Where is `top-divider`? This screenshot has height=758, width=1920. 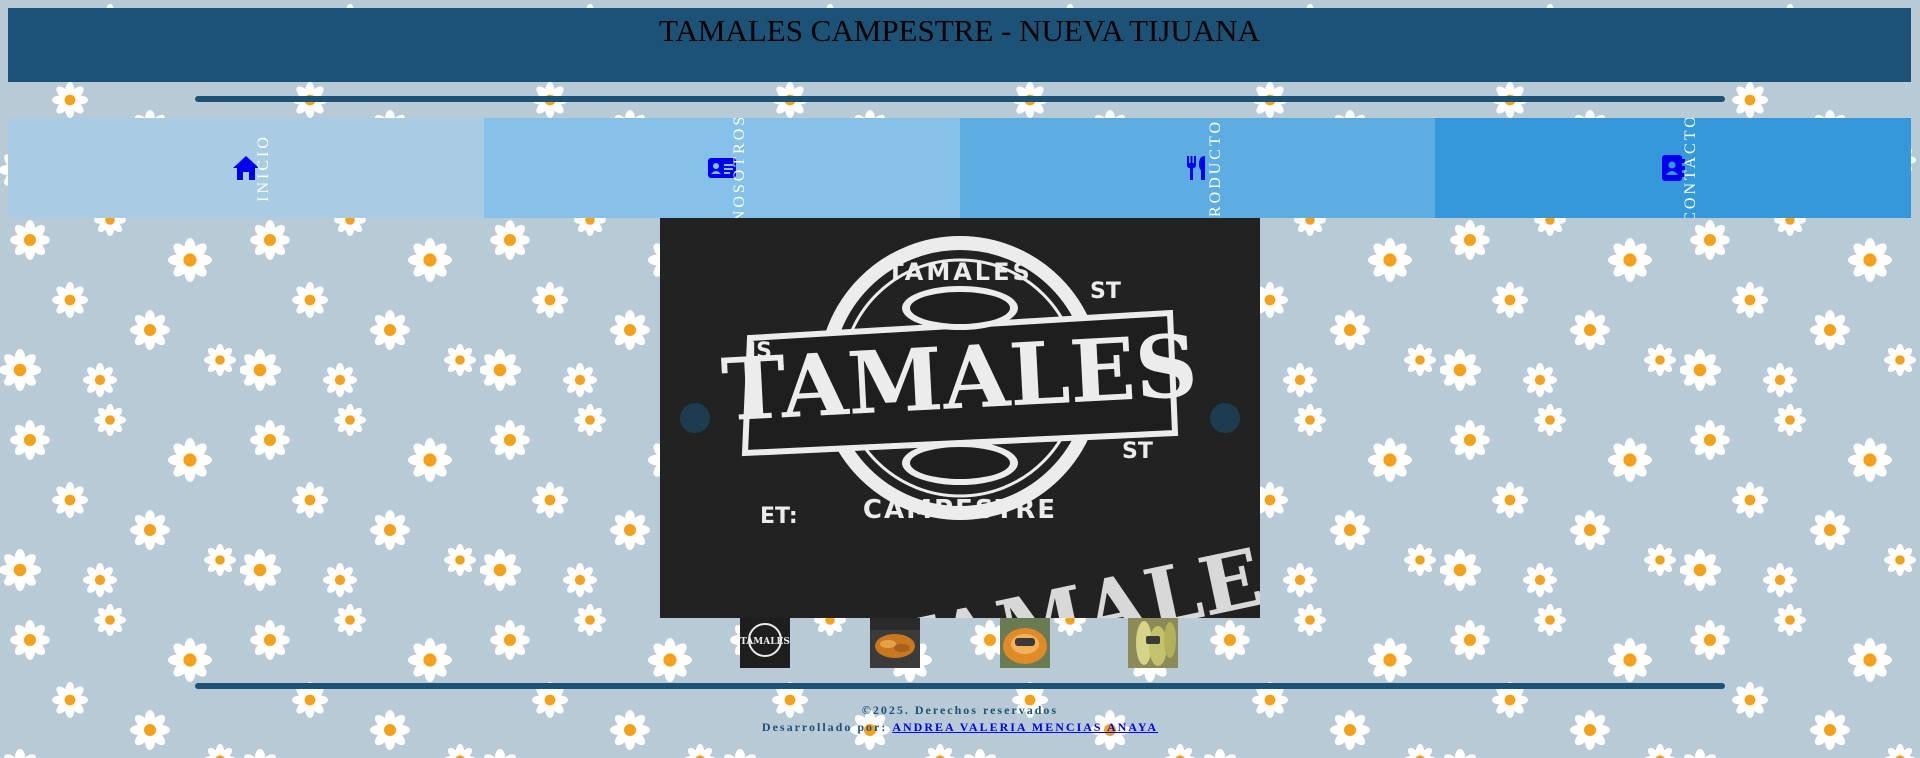
top-divider is located at coordinates (960, 99).